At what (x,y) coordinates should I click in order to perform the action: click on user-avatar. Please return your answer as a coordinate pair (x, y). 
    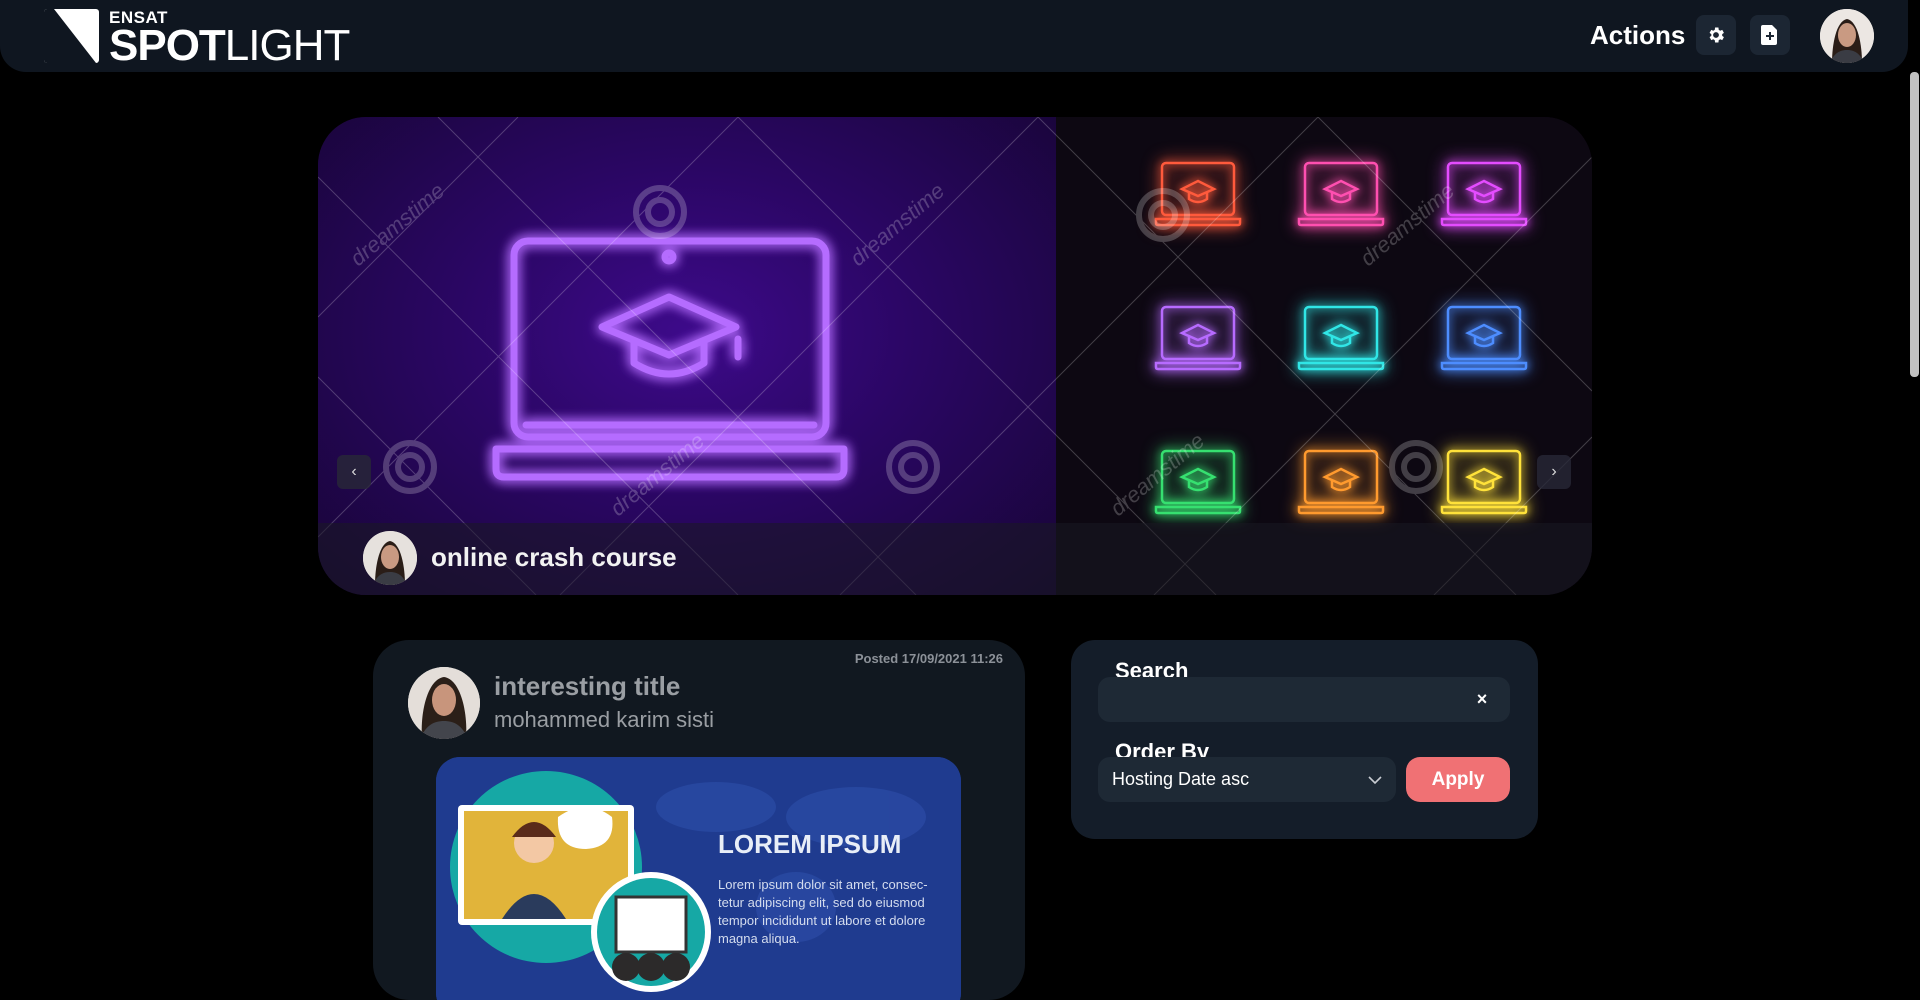
    Looking at the image, I should click on (1847, 36).